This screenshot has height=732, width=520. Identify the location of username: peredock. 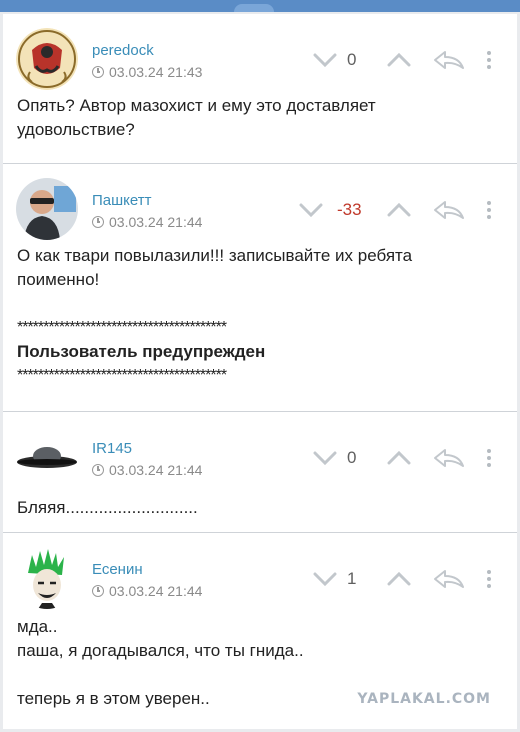
(123, 50).